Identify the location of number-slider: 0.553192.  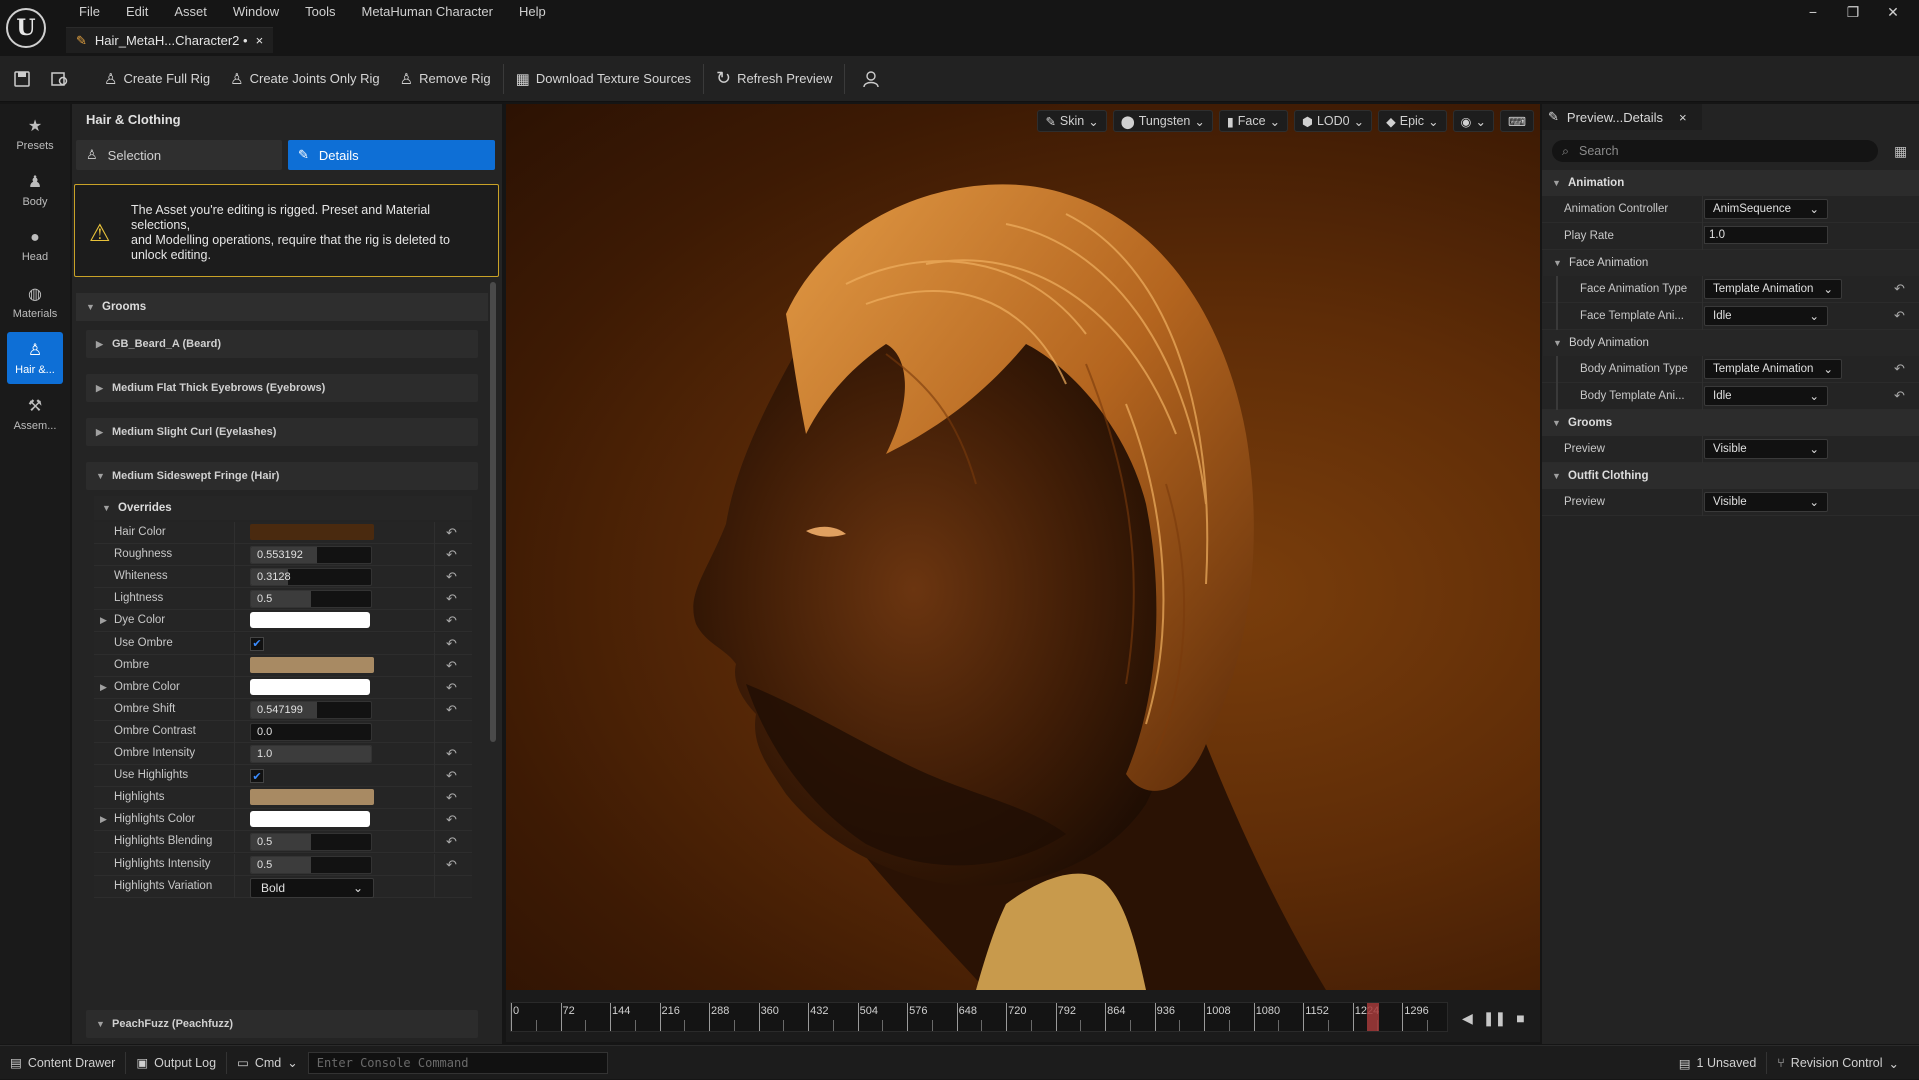
(311, 555).